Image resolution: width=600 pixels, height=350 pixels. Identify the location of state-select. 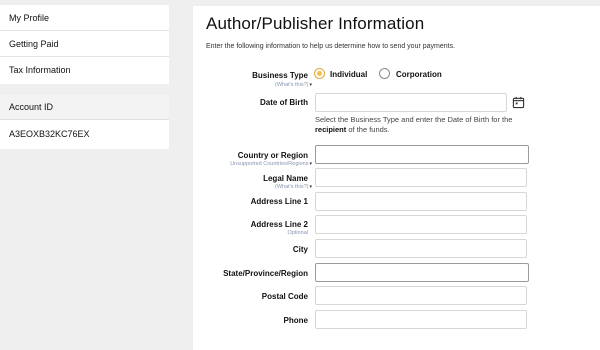
(422, 272).